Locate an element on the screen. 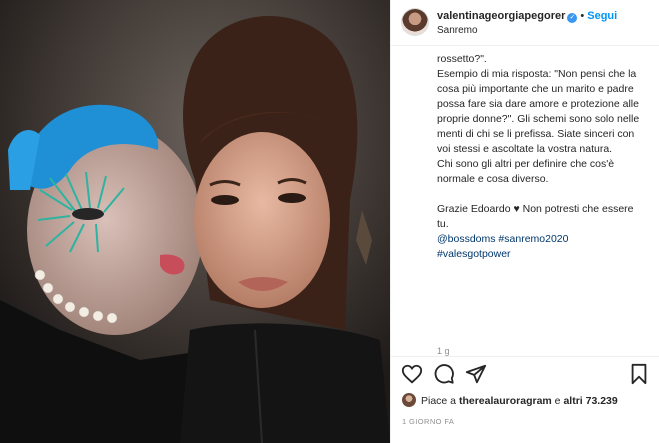  likes-mid: e is located at coordinates (557, 401).